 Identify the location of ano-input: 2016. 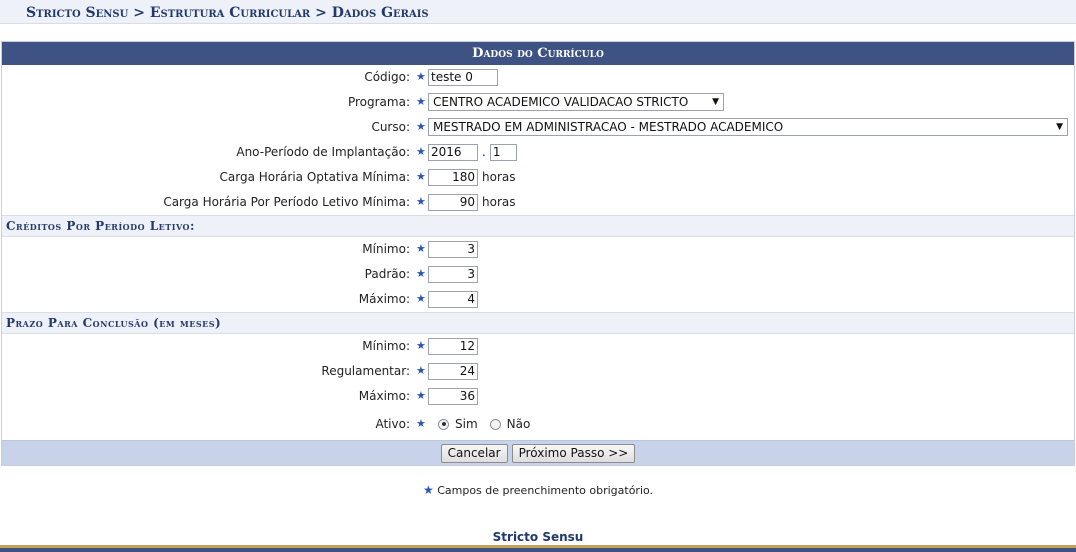
(453, 152).